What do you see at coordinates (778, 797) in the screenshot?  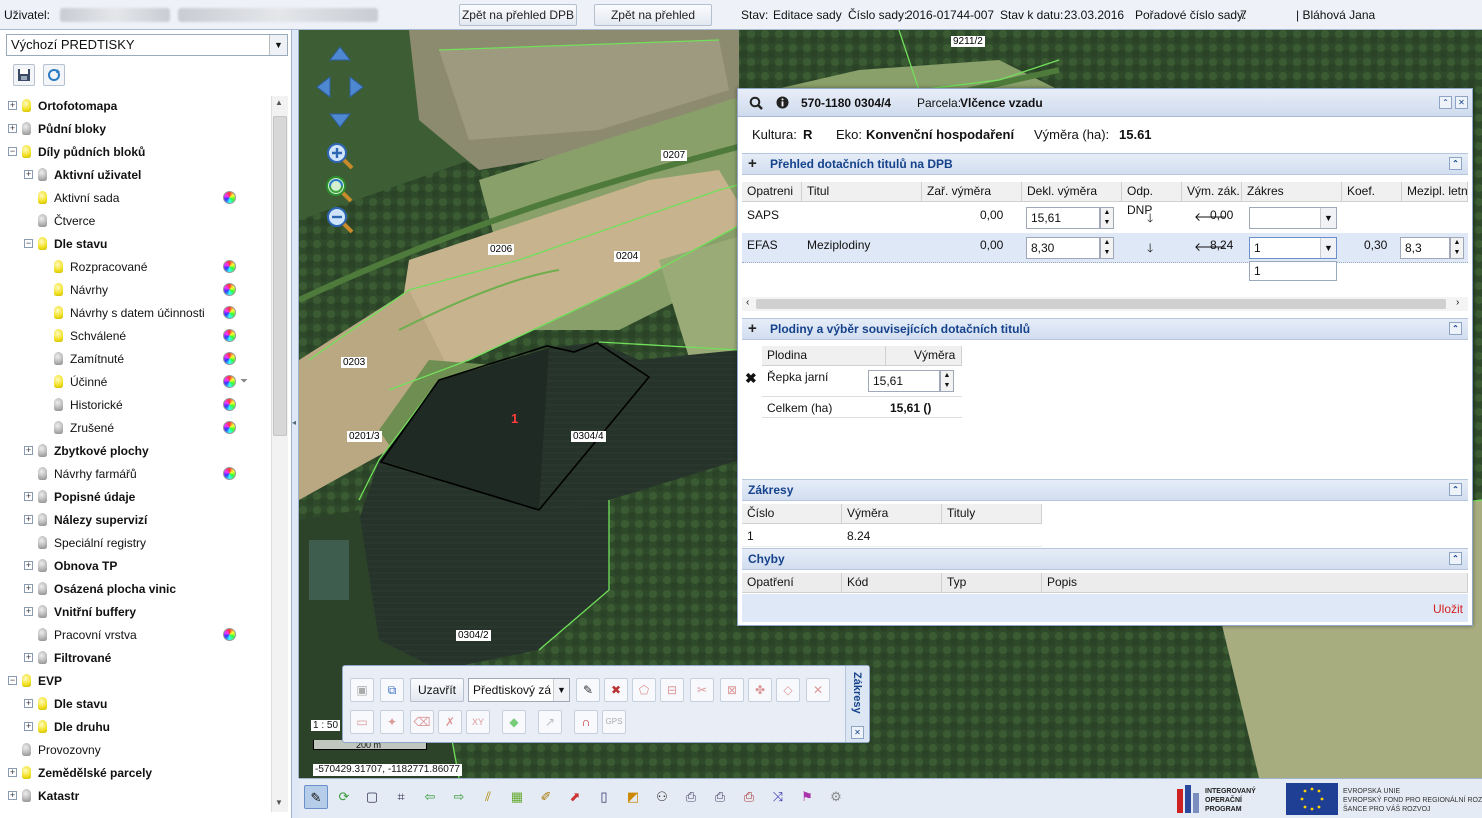 I see `route-icon: ⤨` at bounding box center [778, 797].